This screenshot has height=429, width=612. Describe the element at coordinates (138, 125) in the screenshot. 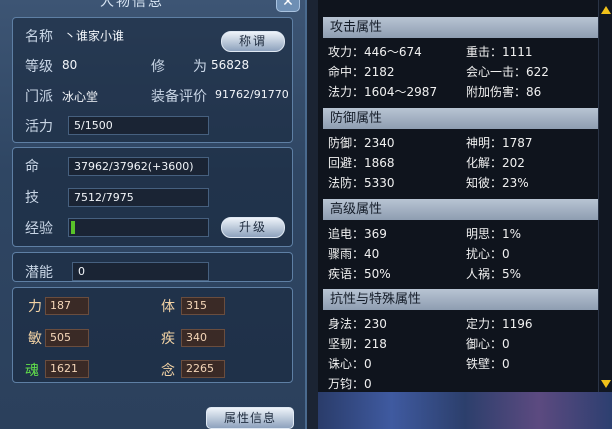

I see `vitality-field: 5/1500` at that location.